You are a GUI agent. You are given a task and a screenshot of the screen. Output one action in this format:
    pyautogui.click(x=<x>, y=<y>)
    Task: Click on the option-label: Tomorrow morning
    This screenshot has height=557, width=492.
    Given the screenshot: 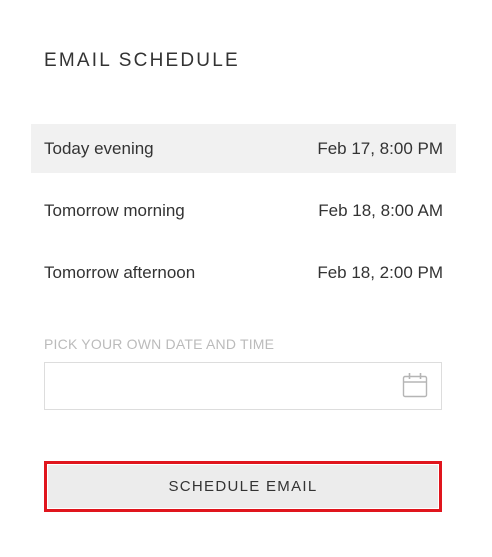 What is the action you would take?
    pyautogui.click(x=114, y=210)
    